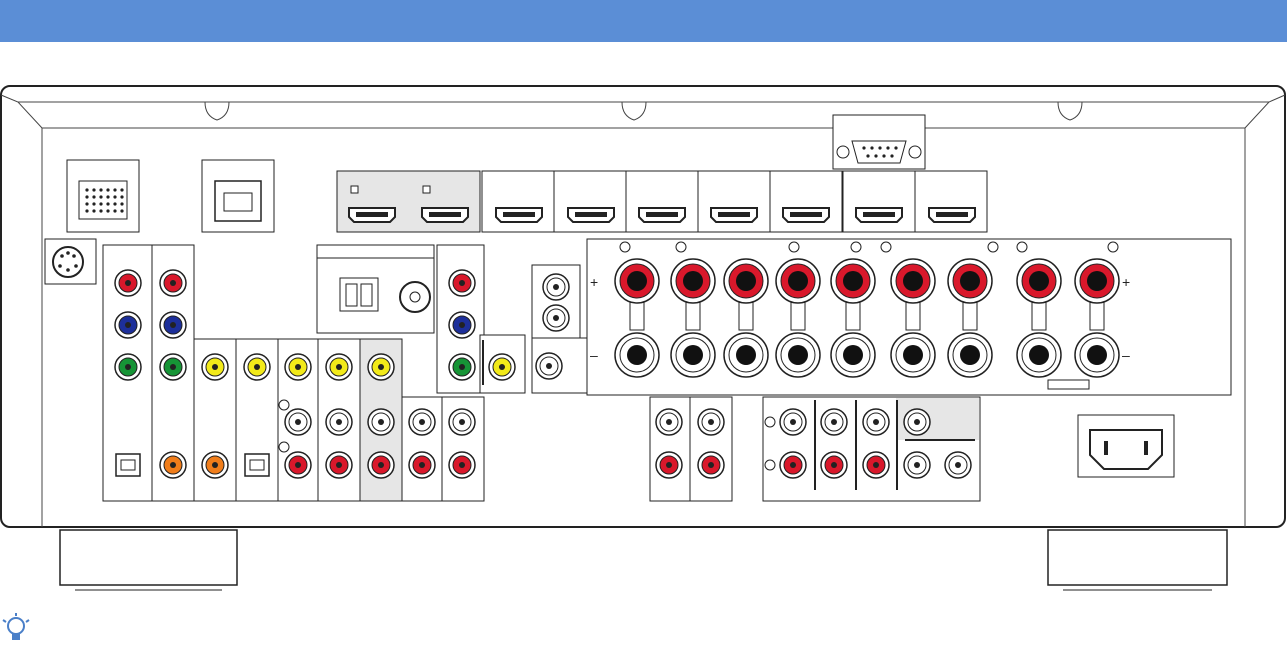 The width and height of the screenshot is (1287, 646). Describe the element at coordinates (913, 281) in the screenshot. I see `speaker-6-plus-hole` at that location.